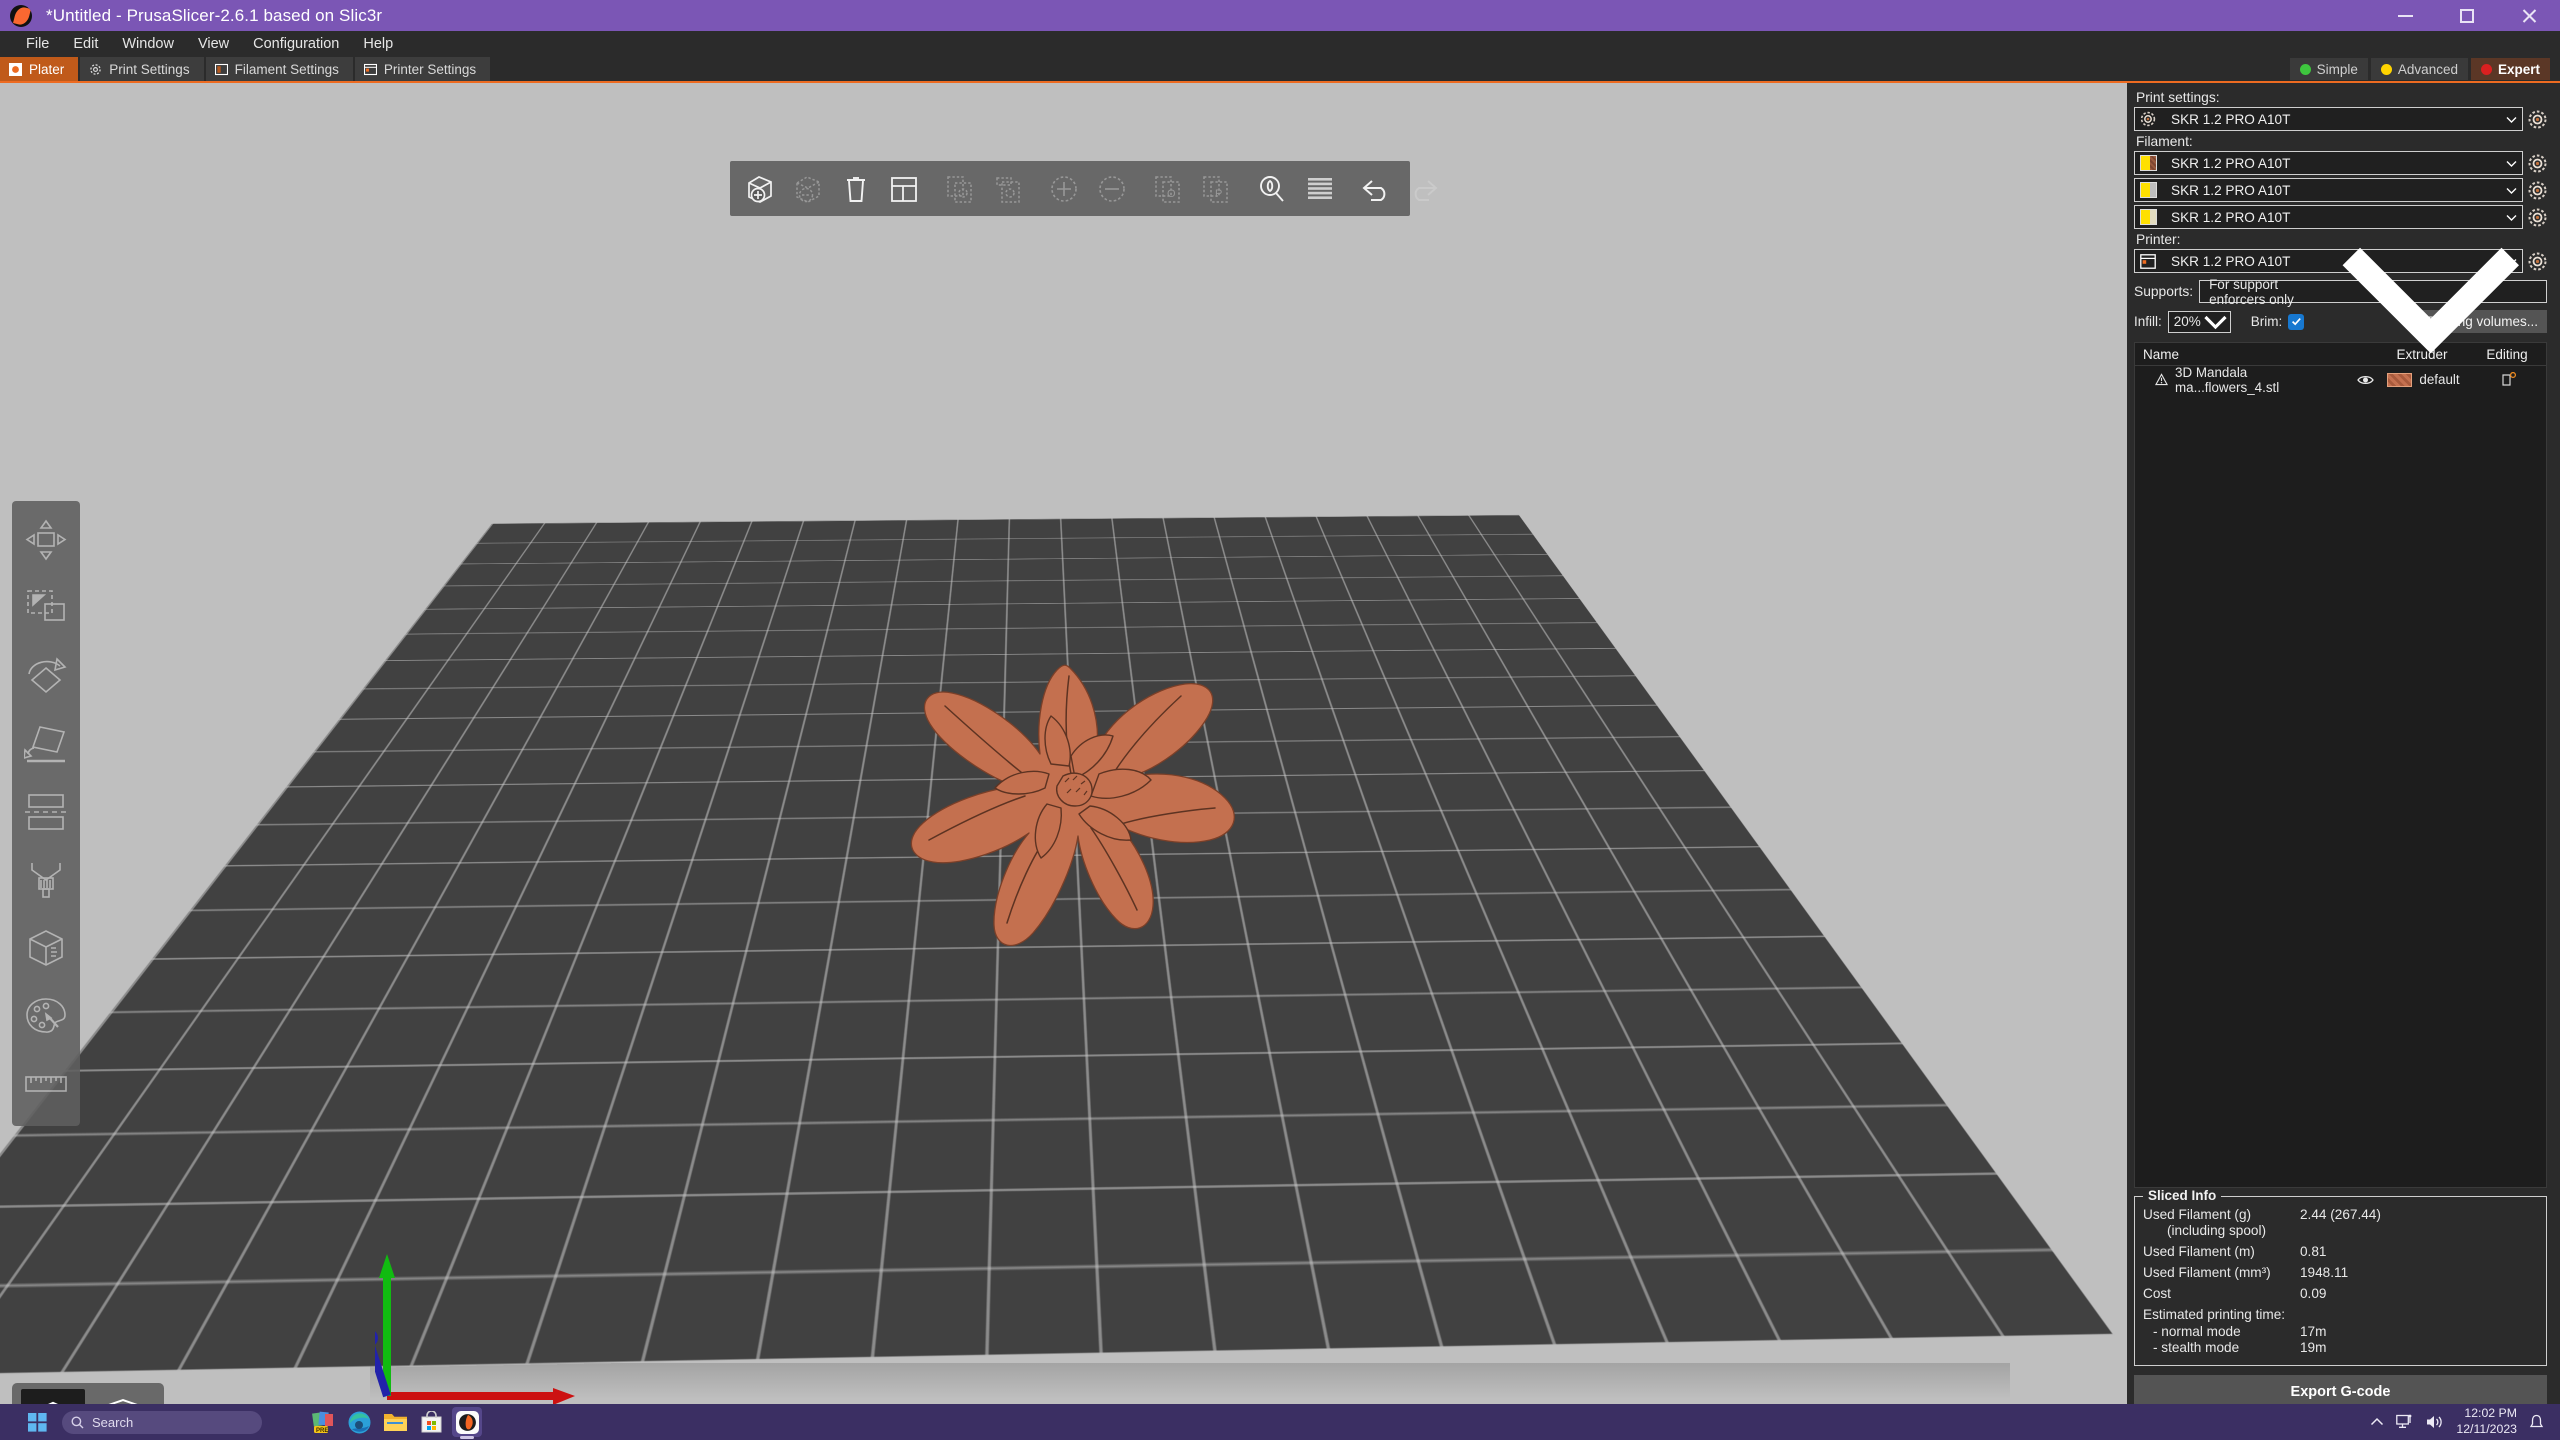 This screenshot has height=1440, width=2560. Describe the element at coordinates (1065, 808) in the screenshot. I see `model-3d-mandala-flower` at that location.